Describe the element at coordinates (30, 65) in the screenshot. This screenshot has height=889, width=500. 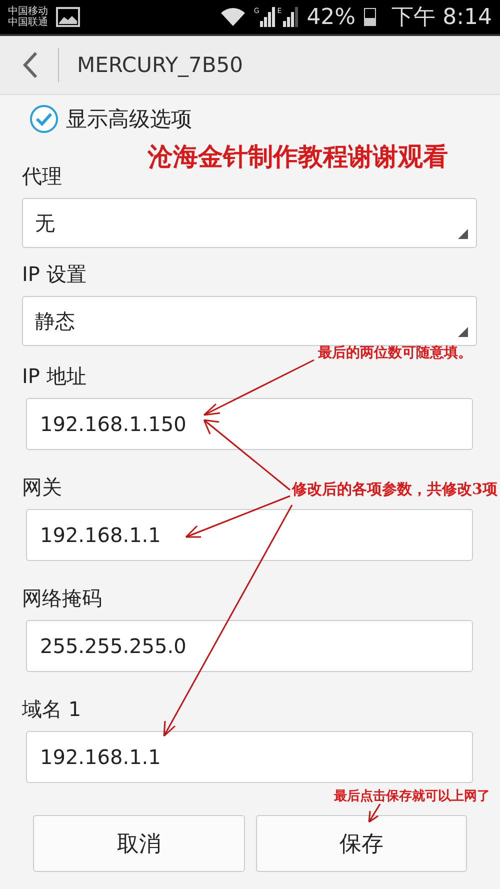
I see `back-icon` at that location.